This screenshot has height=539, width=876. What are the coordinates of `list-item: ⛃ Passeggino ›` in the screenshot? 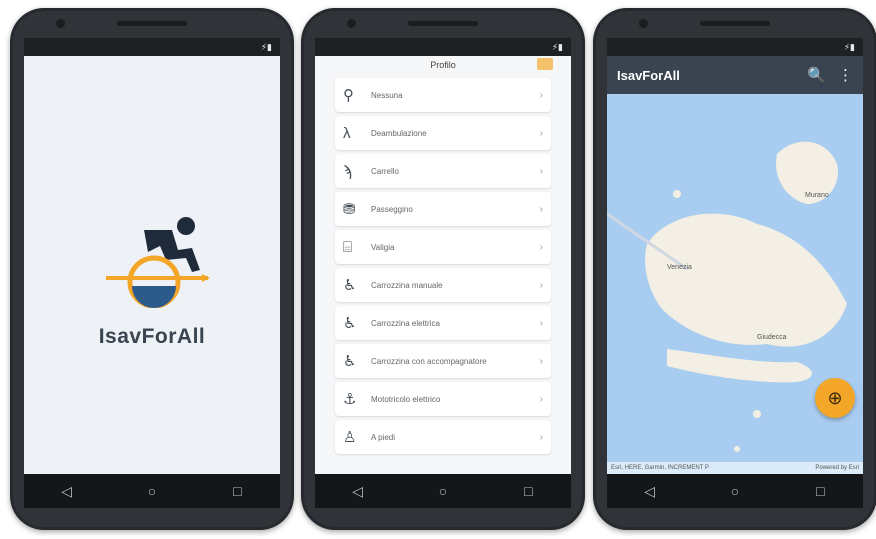 It's located at (443, 209).